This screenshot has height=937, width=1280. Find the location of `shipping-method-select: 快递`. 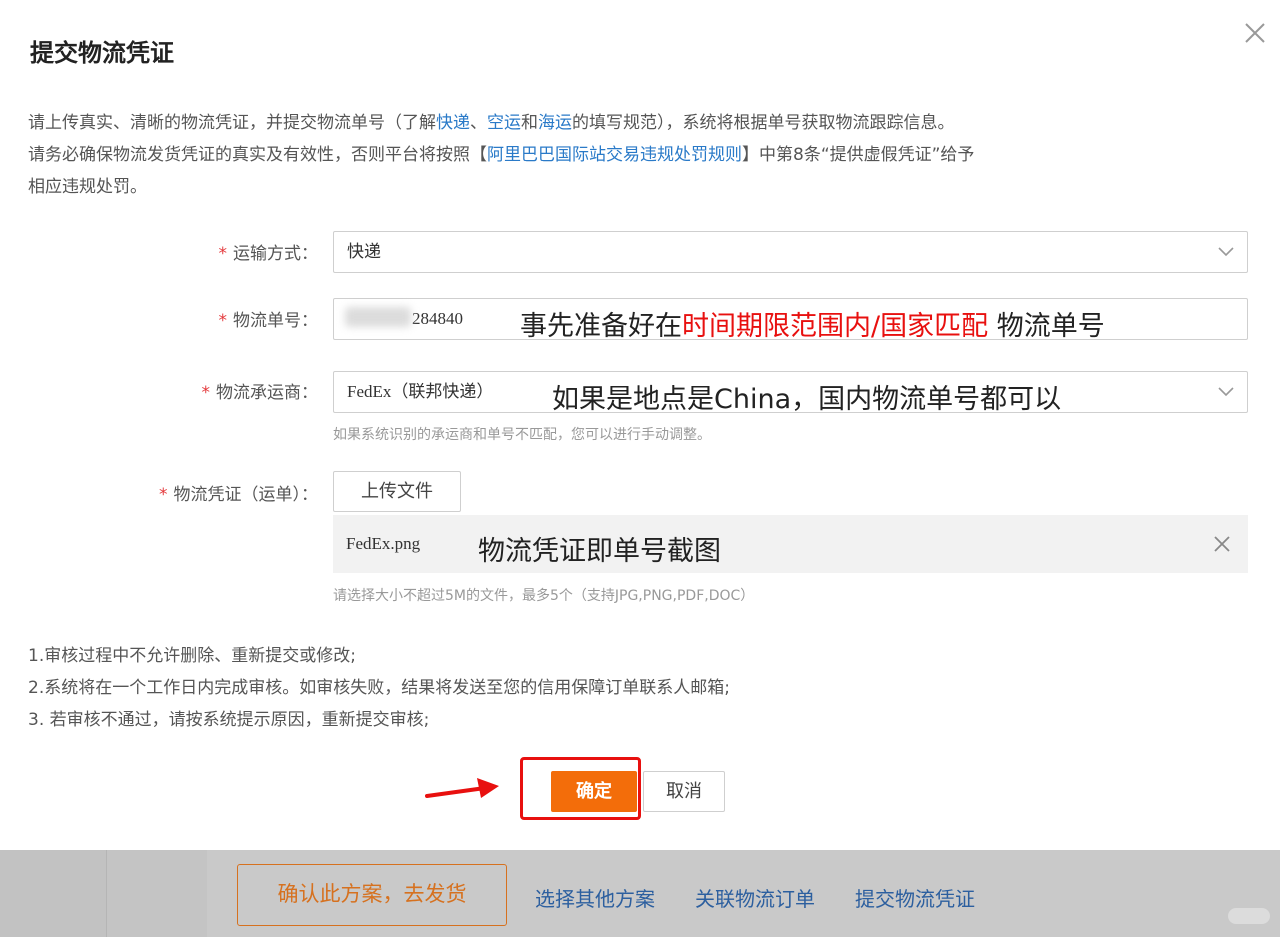

shipping-method-select: 快递 is located at coordinates (790, 252).